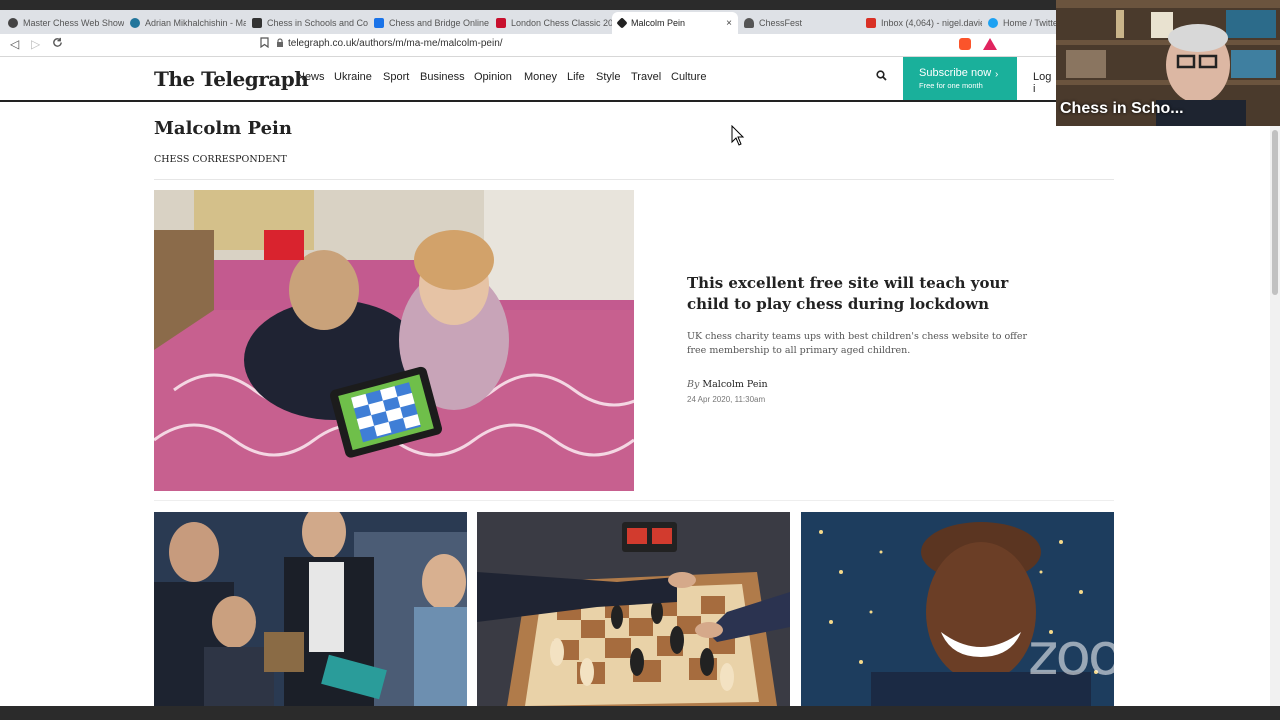  I want to click on nav-item-style: Style, so click(608, 77).